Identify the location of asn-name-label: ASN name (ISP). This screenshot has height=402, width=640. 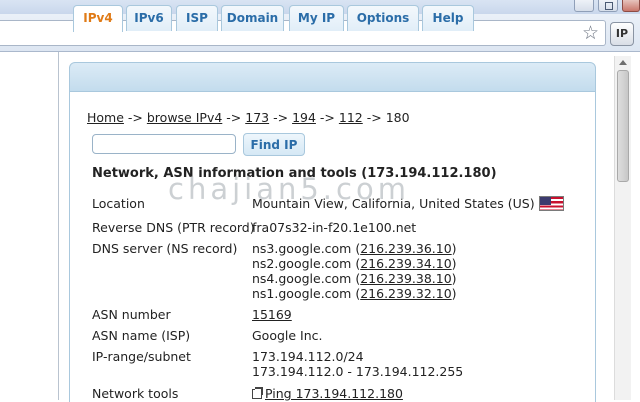
(141, 335).